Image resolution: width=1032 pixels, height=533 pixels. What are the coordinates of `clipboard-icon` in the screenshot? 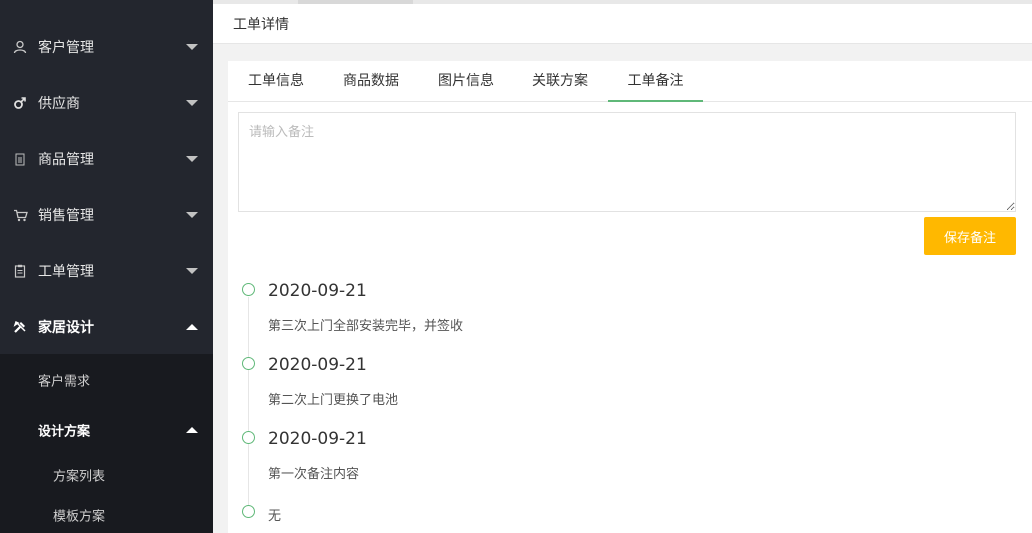 It's located at (20, 271).